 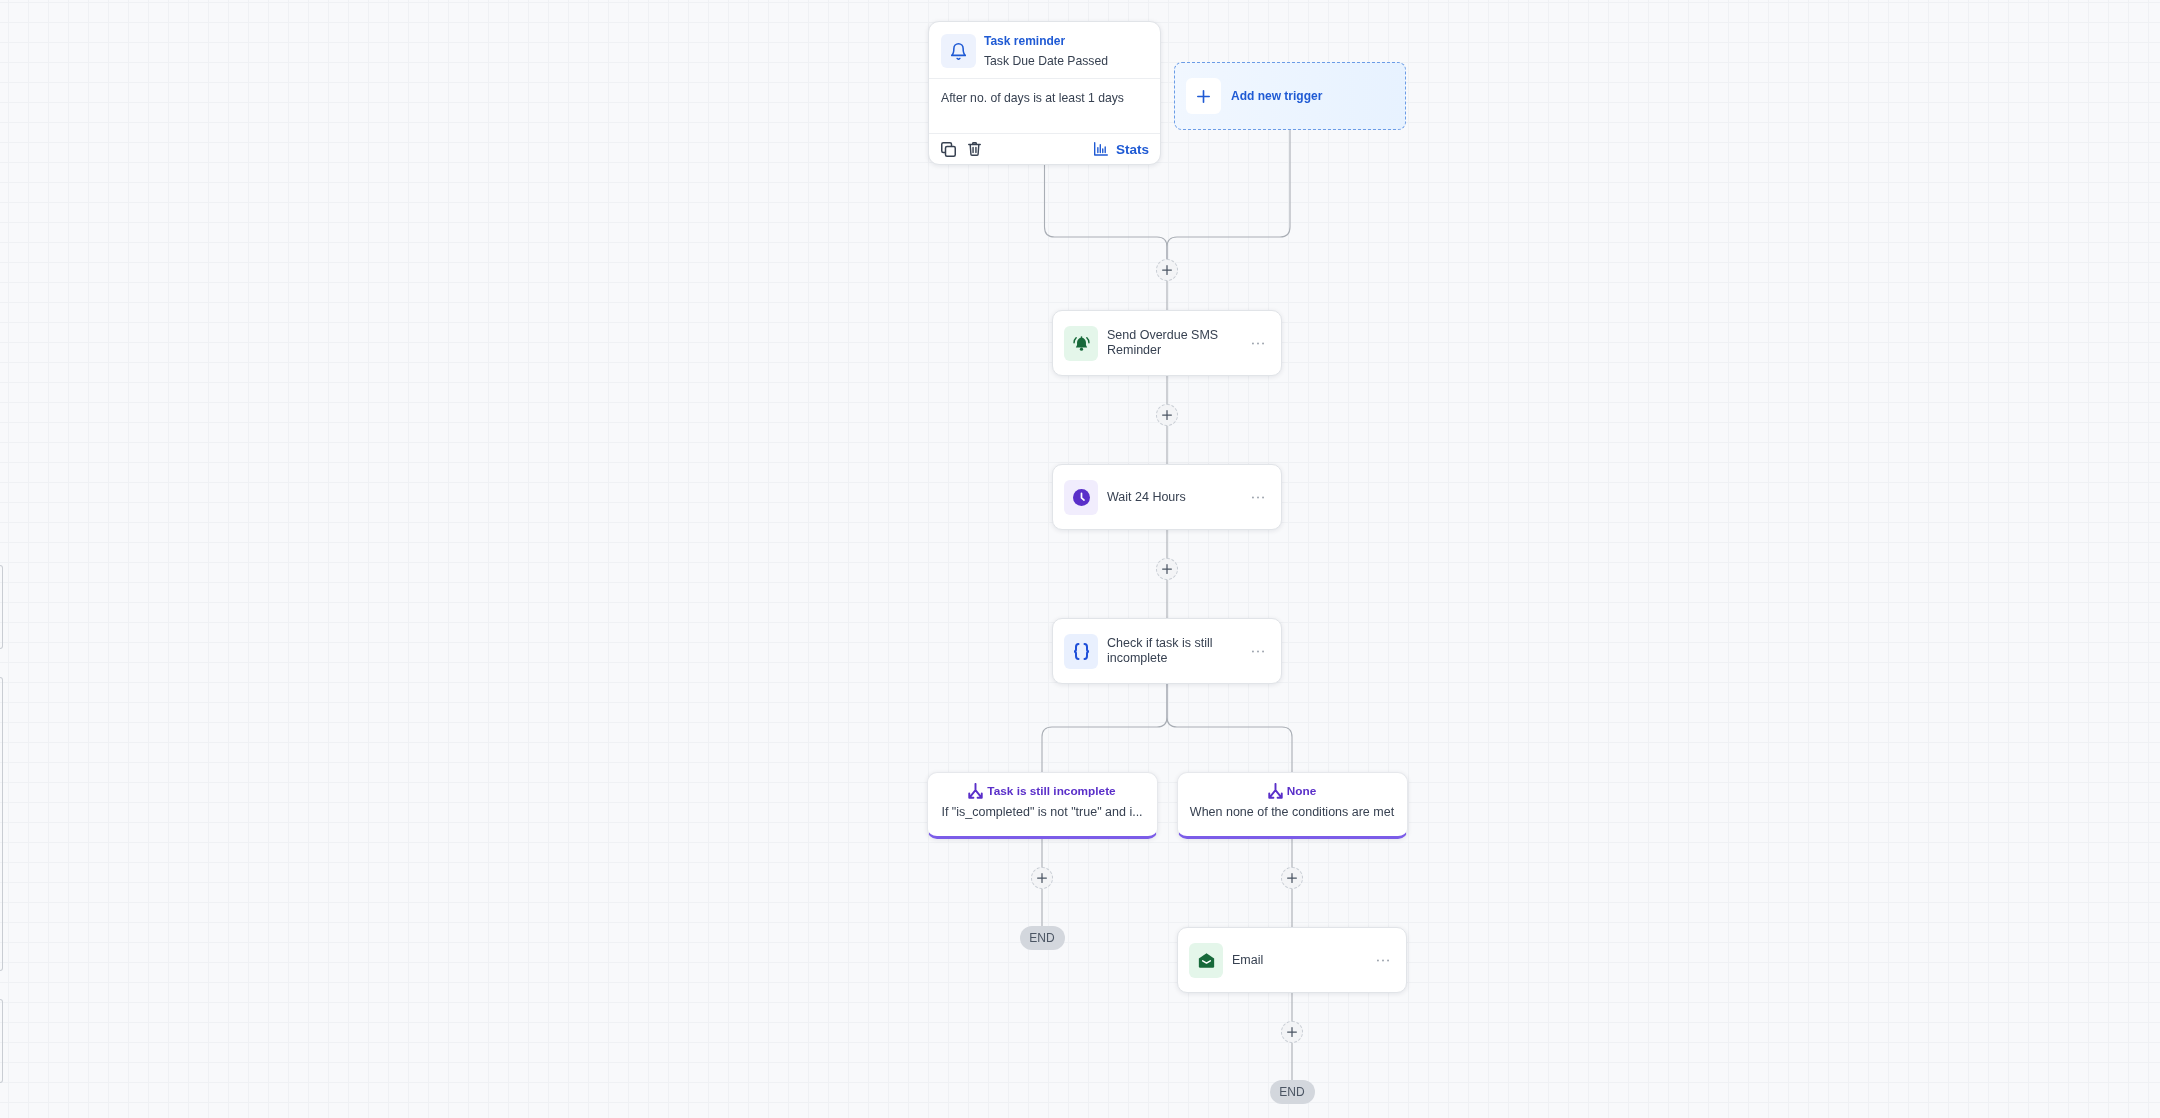 I want to click on branch-title: Task is still incomplete, so click(x=1051, y=791).